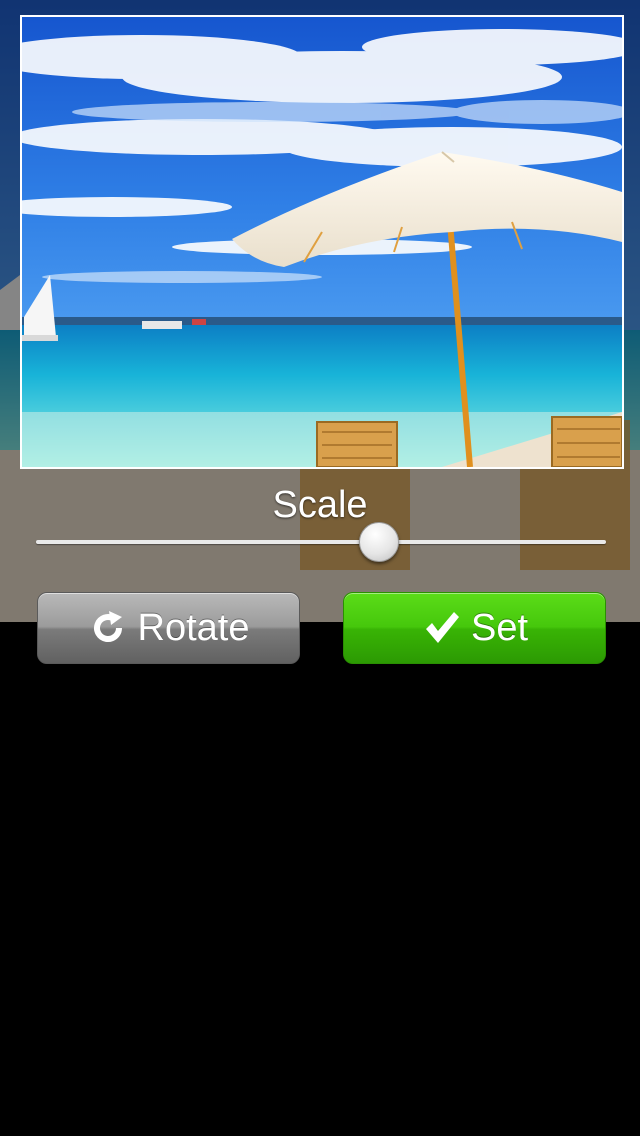 The image size is (640, 1136). I want to click on rotate-button: Rotate, so click(168, 628).